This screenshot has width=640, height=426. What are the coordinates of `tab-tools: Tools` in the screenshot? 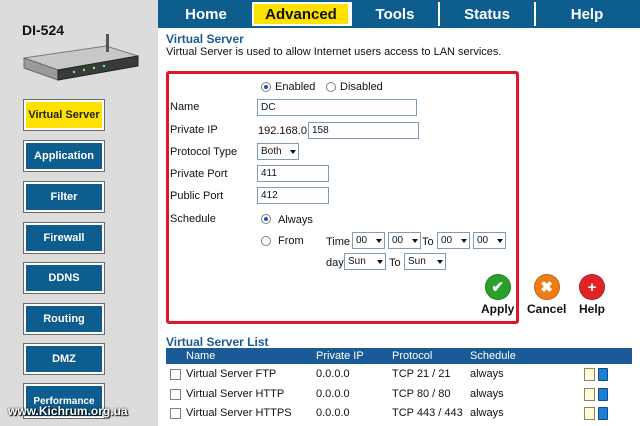 It's located at (394, 14).